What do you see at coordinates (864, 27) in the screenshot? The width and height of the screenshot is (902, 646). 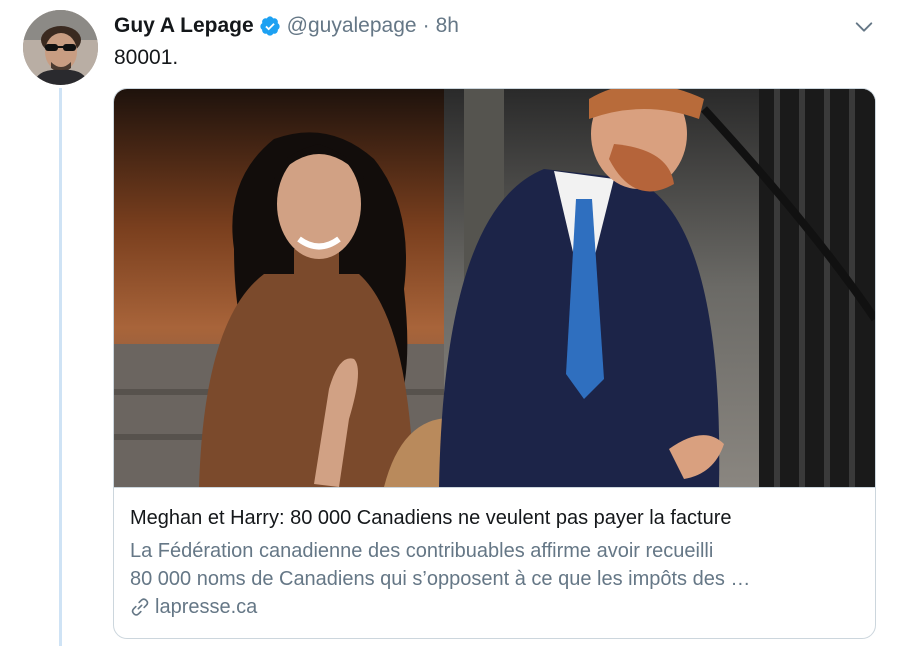 I see `chevron-down-icon` at bounding box center [864, 27].